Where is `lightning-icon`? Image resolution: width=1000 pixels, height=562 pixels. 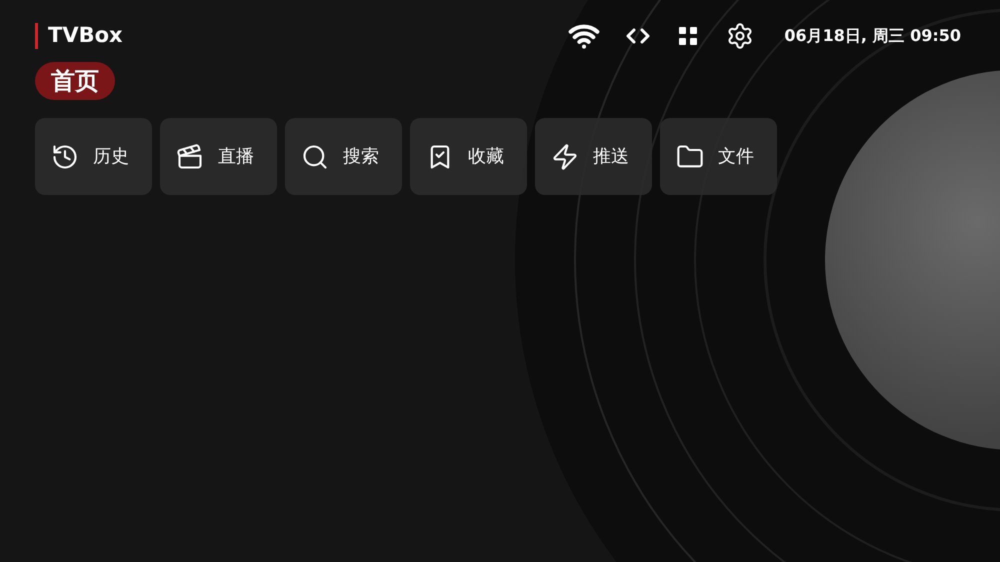 lightning-icon is located at coordinates (565, 156).